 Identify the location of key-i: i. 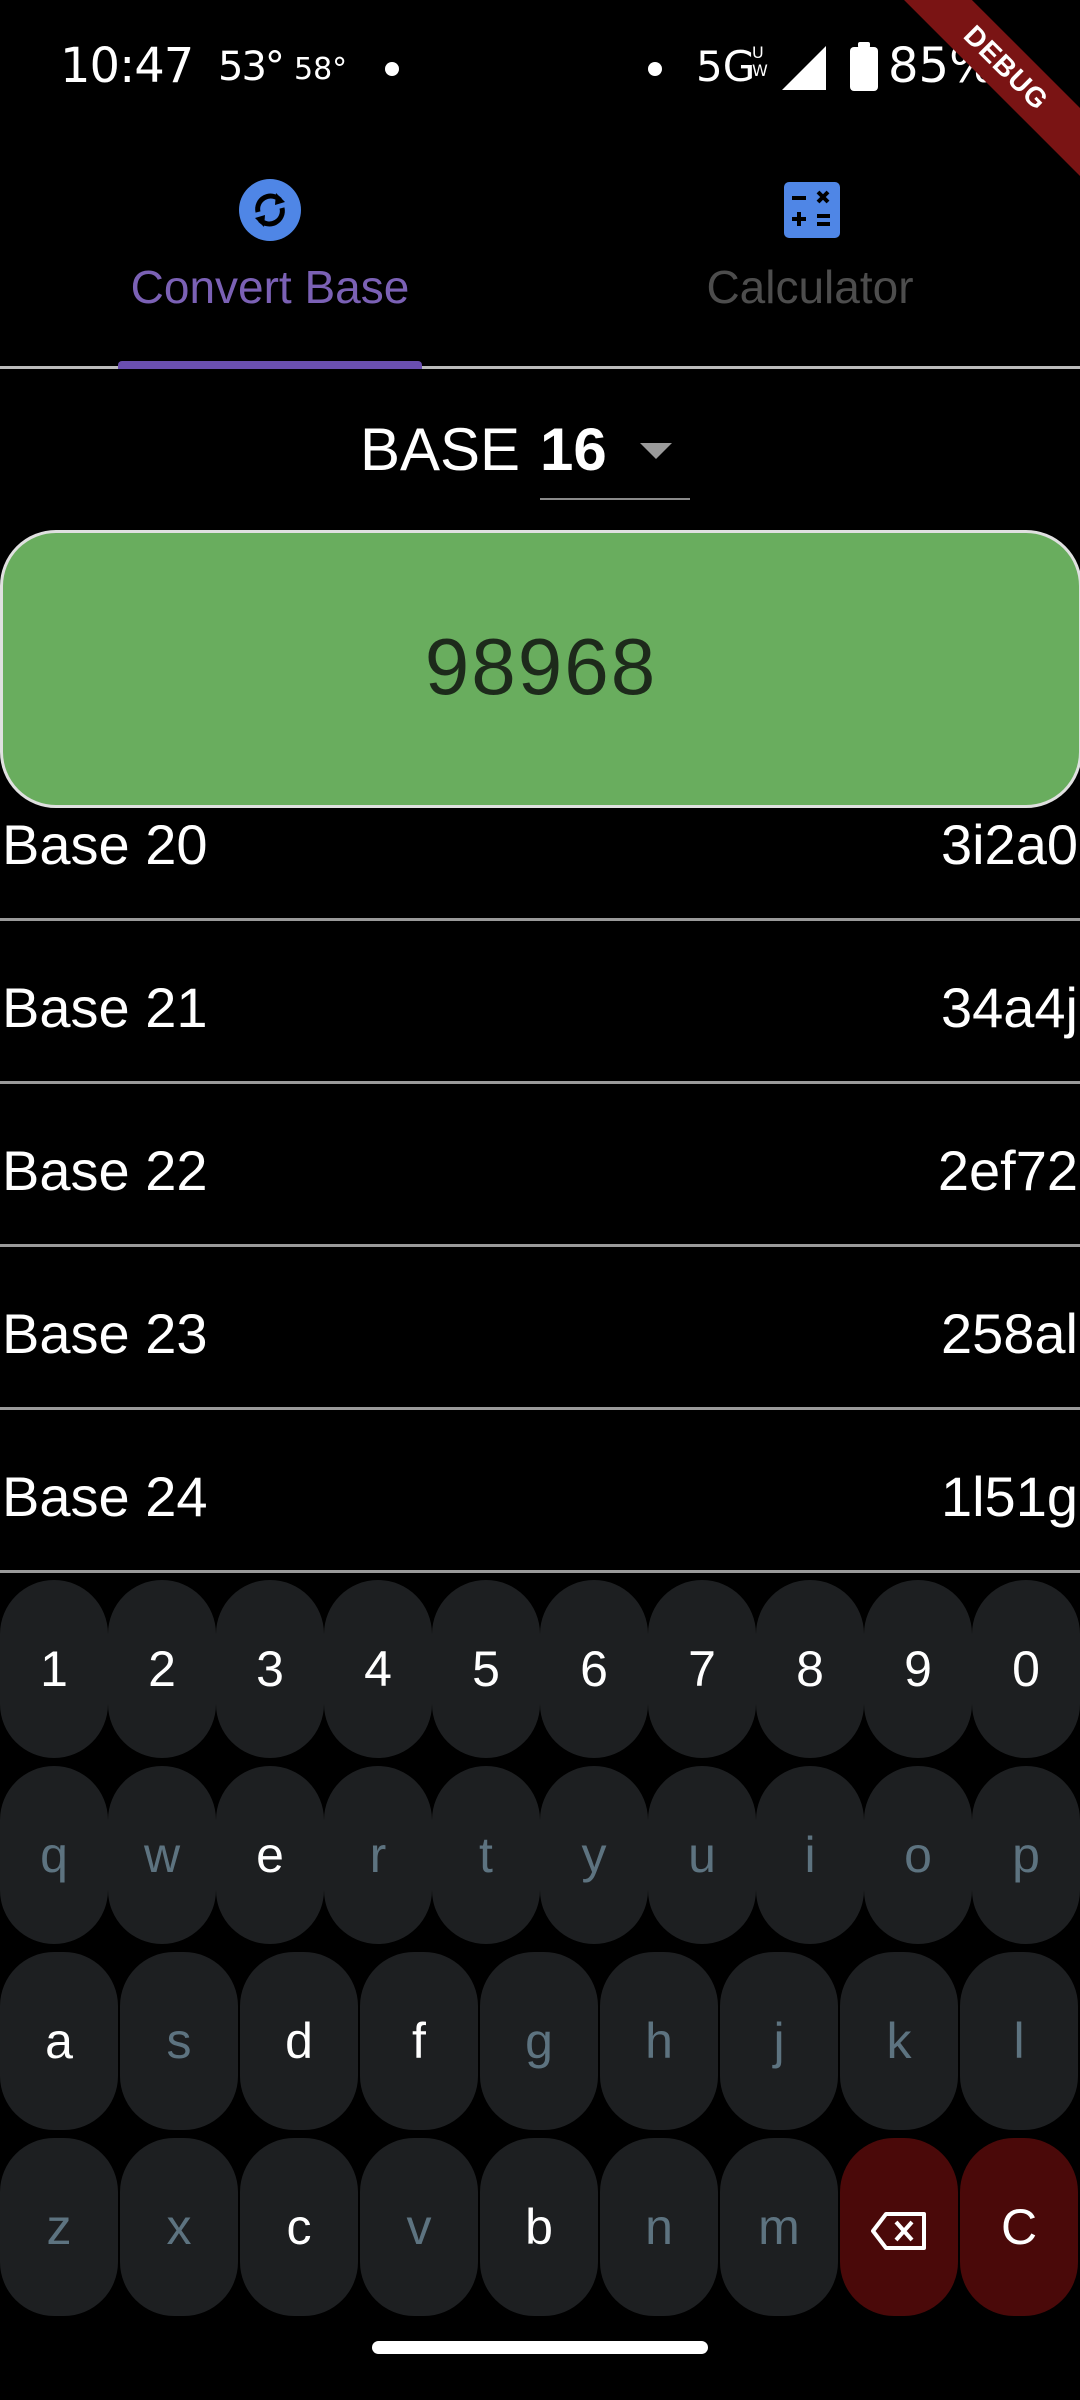
(810, 1855).